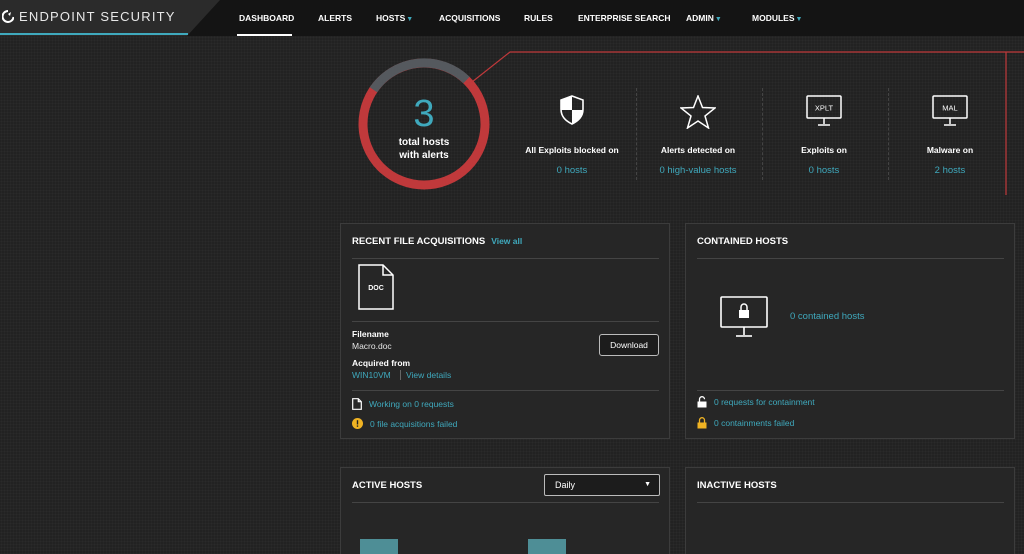 Image resolution: width=1024 pixels, height=554 pixels. Describe the element at coordinates (629, 345) in the screenshot. I see `download-button: Download` at that location.